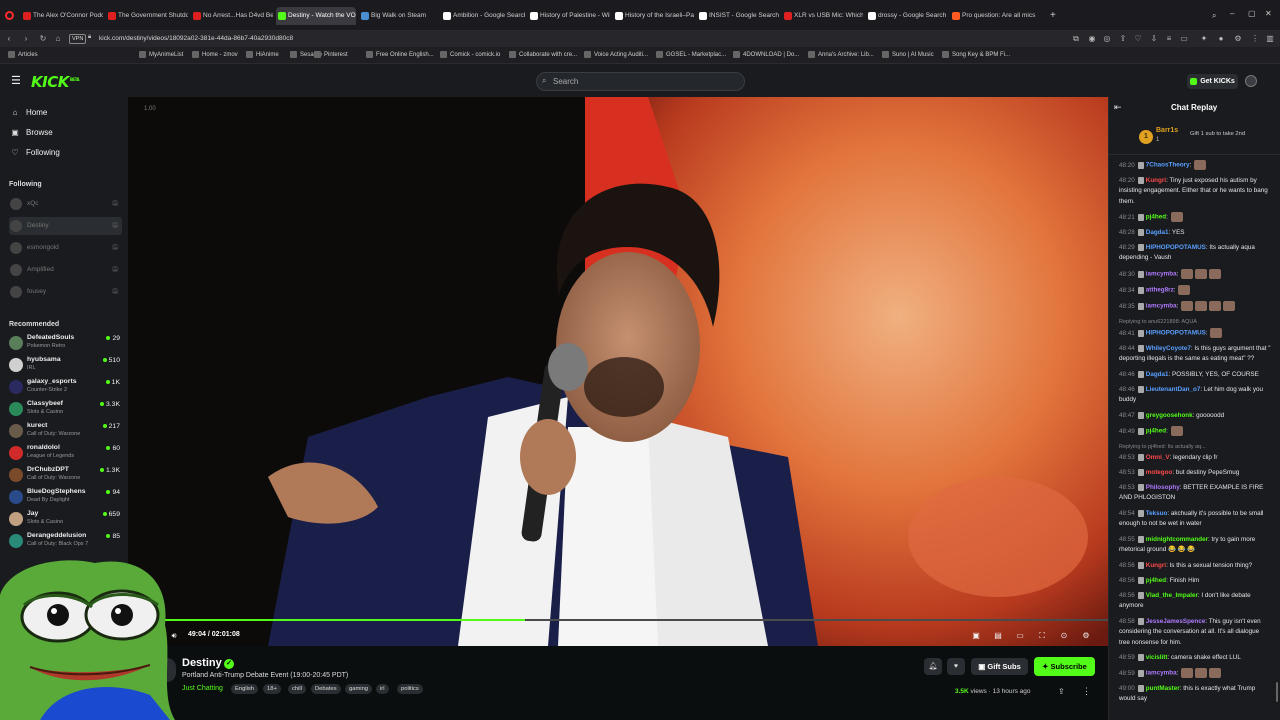 The image size is (1280, 720). I want to click on settings-gear-icon: ⚙, so click(1086, 635).